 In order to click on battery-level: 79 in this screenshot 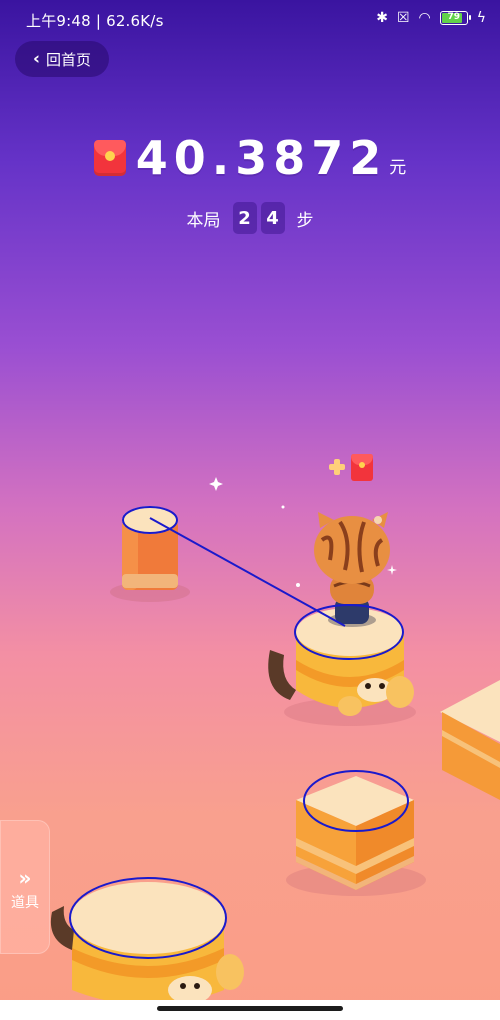, I will do `click(454, 17)`.